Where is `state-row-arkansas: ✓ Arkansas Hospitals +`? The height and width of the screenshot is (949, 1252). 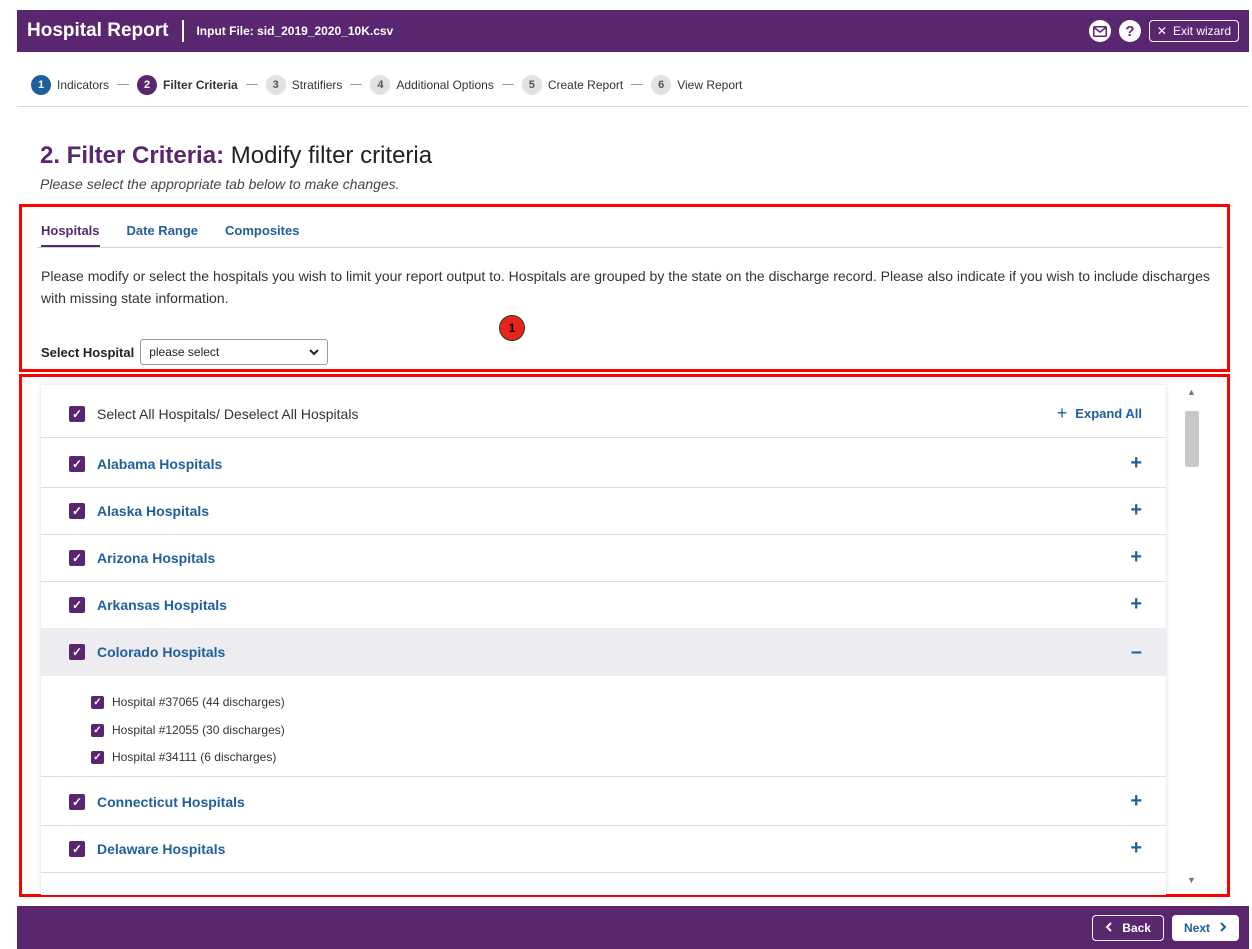
state-row-arkansas: ✓ Arkansas Hospitals + is located at coordinates (603, 605).